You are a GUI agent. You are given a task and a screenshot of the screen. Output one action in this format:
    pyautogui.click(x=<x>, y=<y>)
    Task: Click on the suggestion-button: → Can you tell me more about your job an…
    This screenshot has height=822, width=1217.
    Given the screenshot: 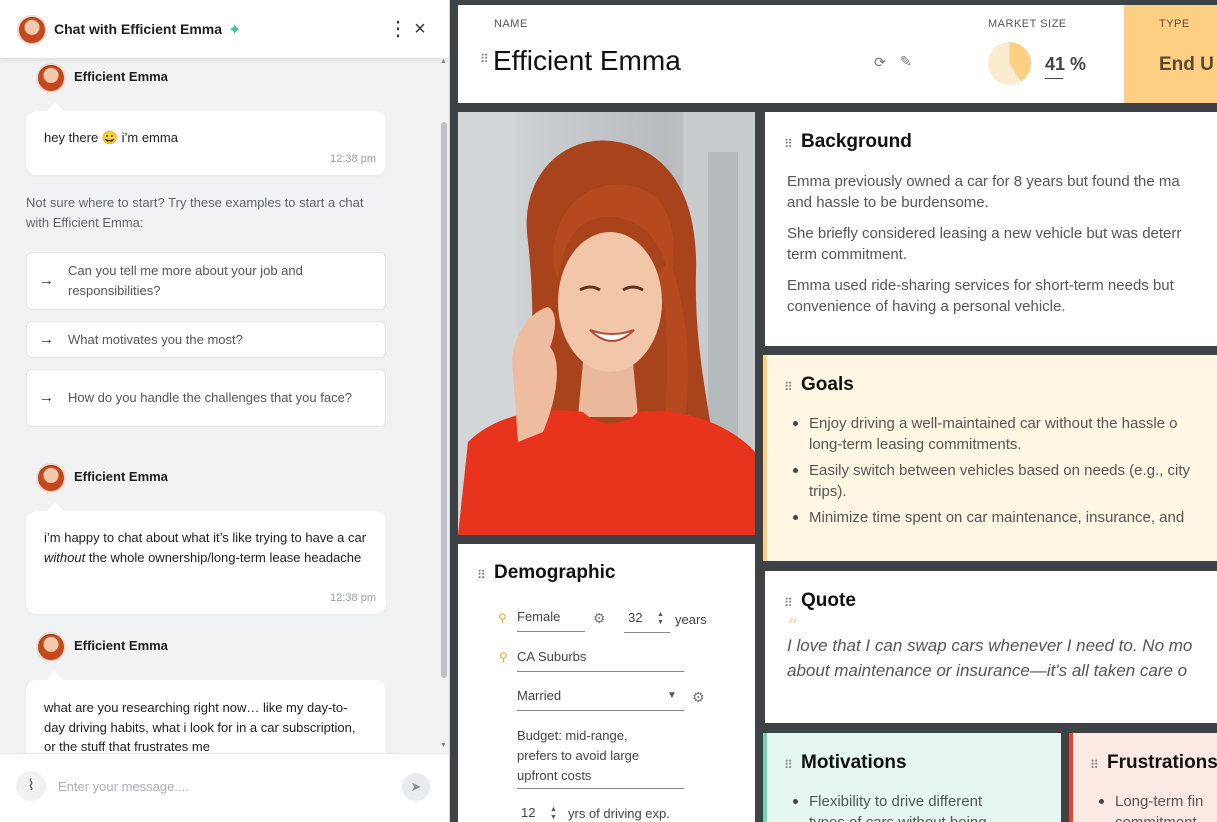 What is the action you would take?
    pyautogui.click(x=206, y=281)
    